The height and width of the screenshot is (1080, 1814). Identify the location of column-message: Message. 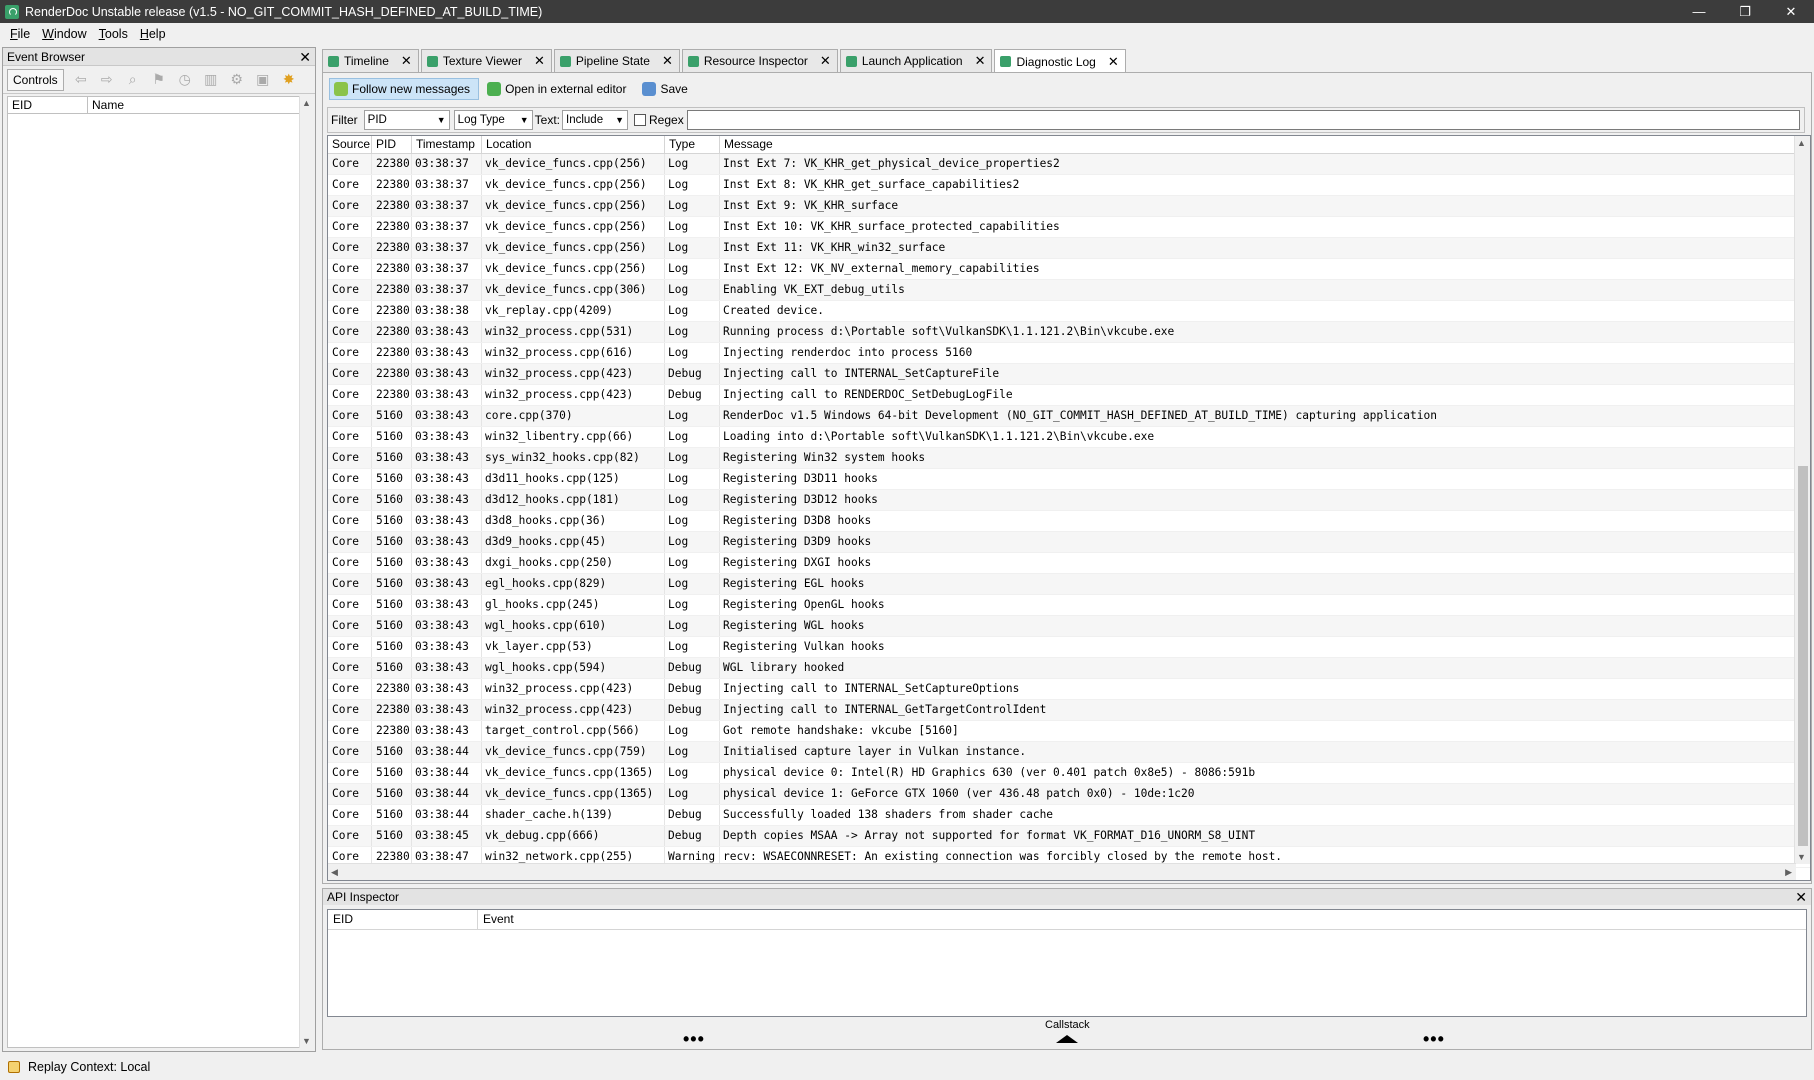
(1265, 144).